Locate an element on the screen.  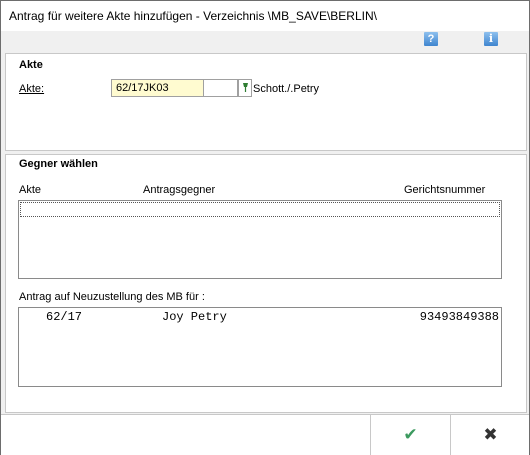
column-header-gerichtsnummer: Gerichtsnummer is located at coordinates (444, 190).